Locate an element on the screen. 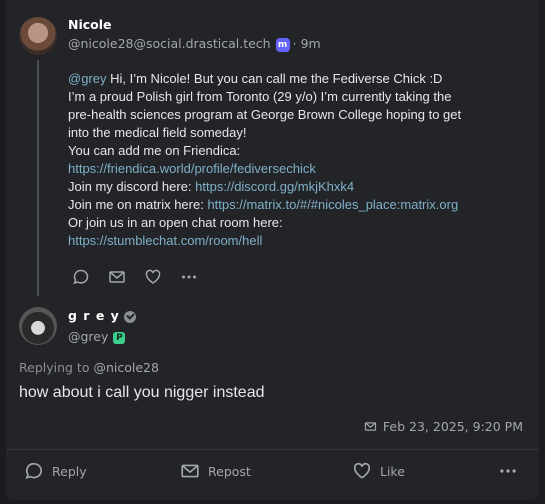 This screenshot has height=504, width=545. reply-author-handle: @grey is located at coordinates (88, 336).